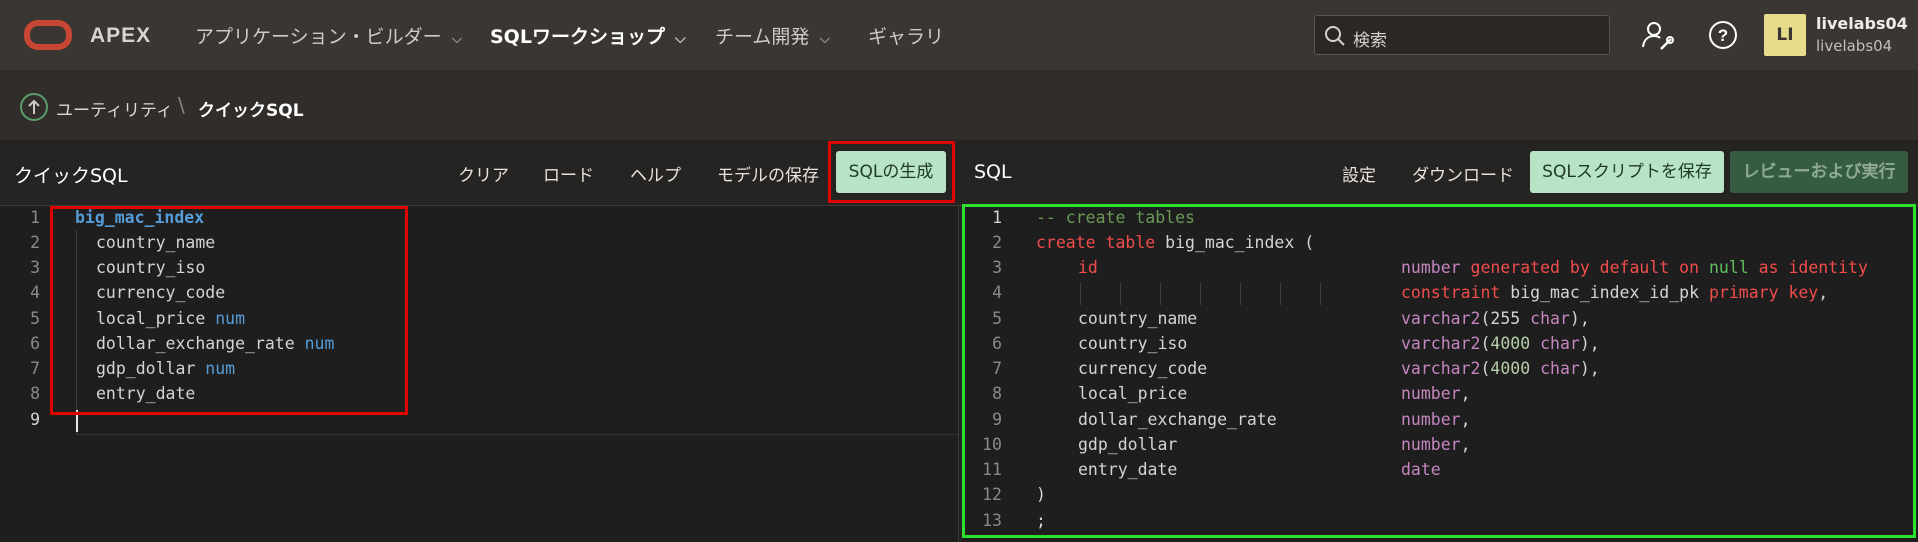  What do you see at coordinates (1463, 173) in the screenshot?
I see `download-button: ダウンロード` at bounding box center [1463, 173].